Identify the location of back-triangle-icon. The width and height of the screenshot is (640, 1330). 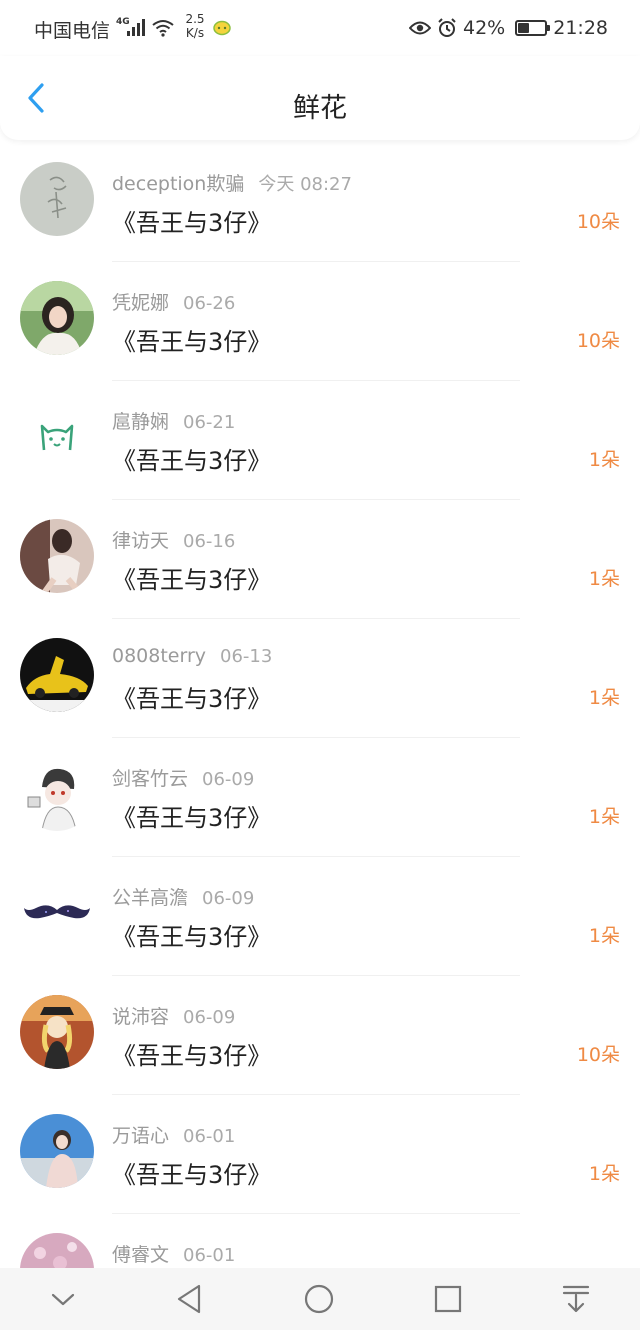
(190, 1299).